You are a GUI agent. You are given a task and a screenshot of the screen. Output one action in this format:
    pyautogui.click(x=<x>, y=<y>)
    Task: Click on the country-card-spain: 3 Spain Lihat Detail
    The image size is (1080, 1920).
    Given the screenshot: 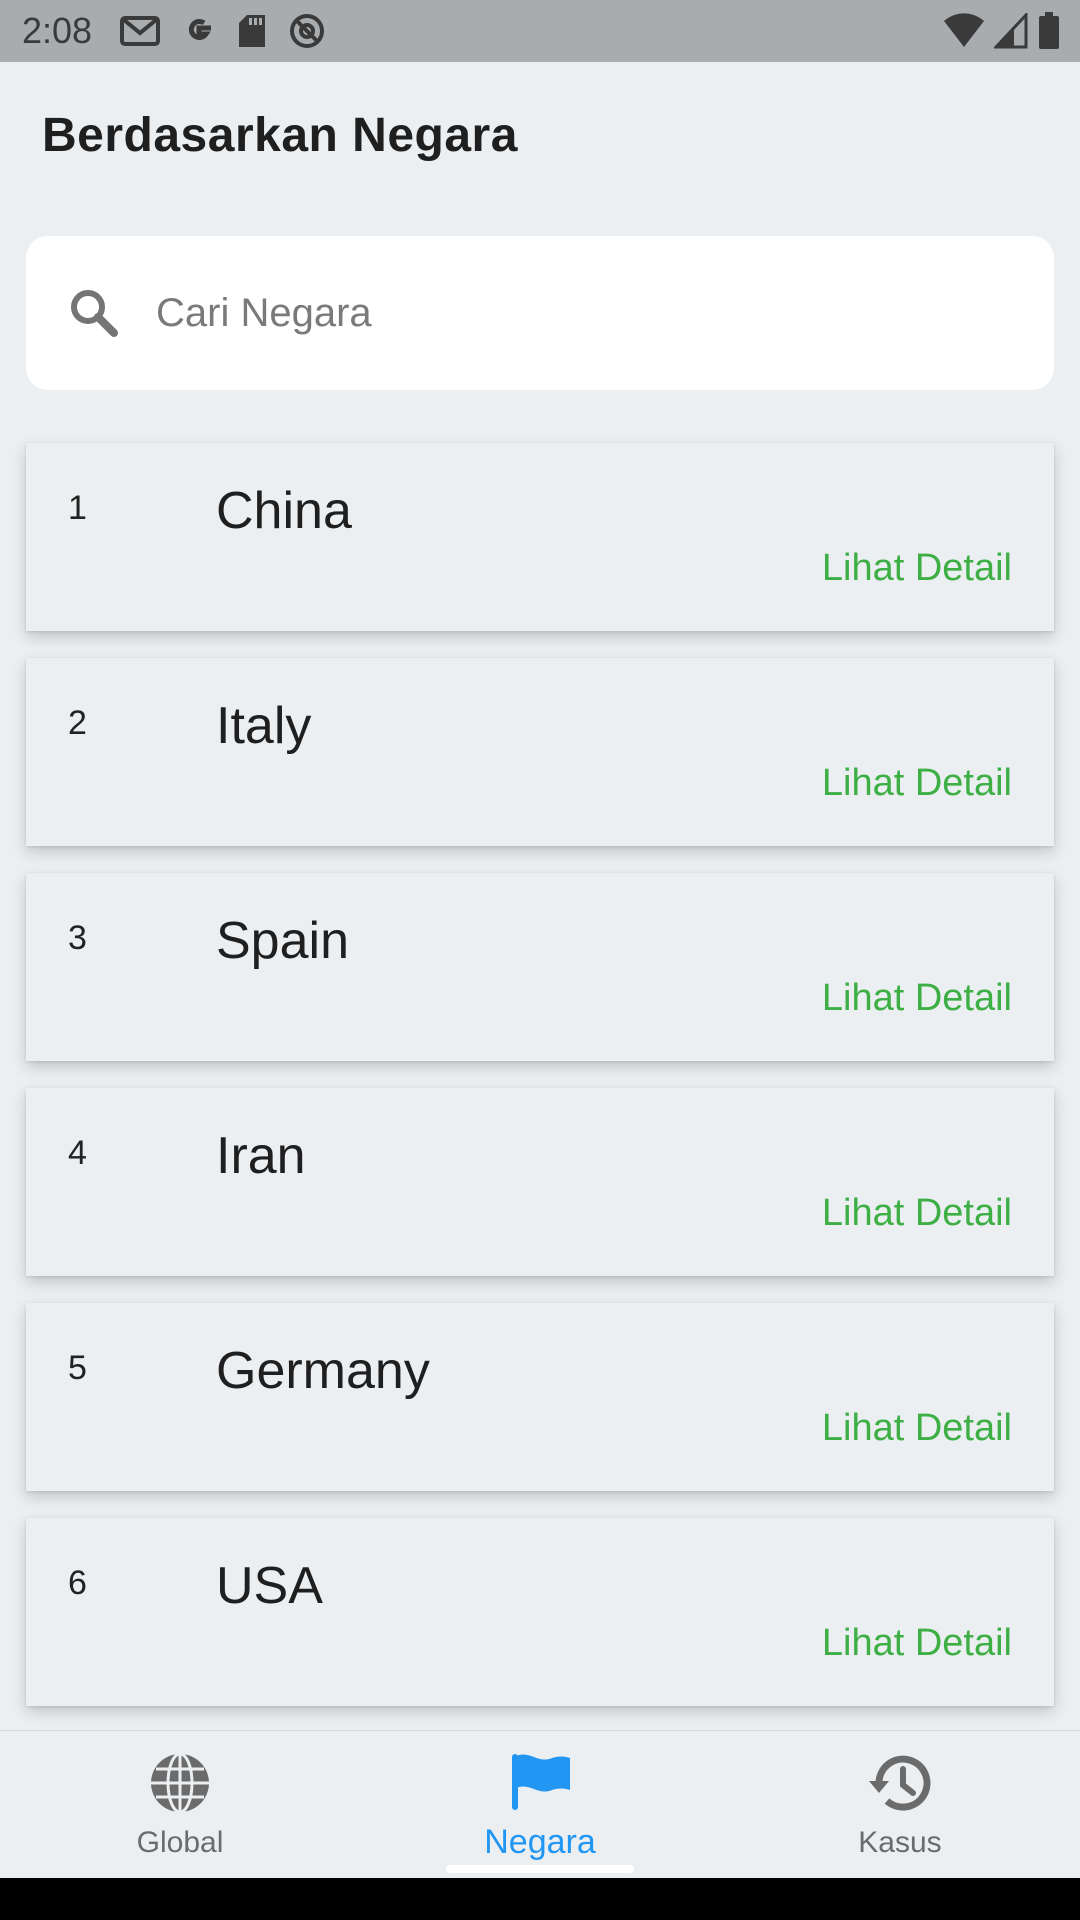 What is the action you would take?
    pyautogui.click(x=540, y=967)
    